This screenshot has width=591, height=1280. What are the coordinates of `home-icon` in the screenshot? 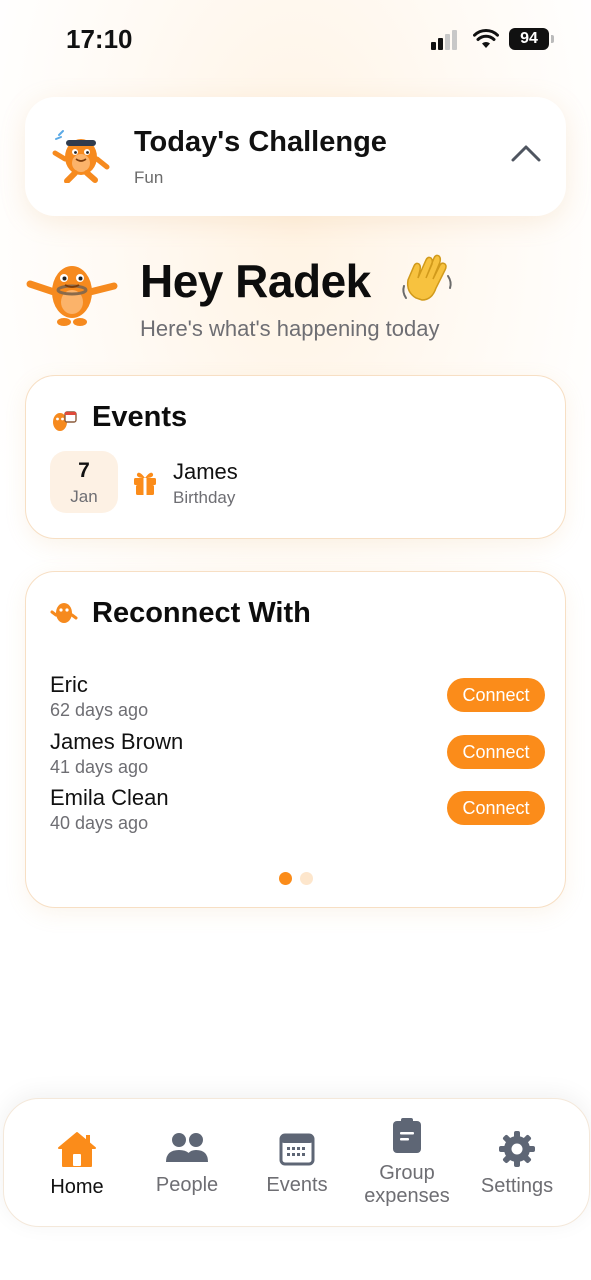 It's located at (77, 1149).